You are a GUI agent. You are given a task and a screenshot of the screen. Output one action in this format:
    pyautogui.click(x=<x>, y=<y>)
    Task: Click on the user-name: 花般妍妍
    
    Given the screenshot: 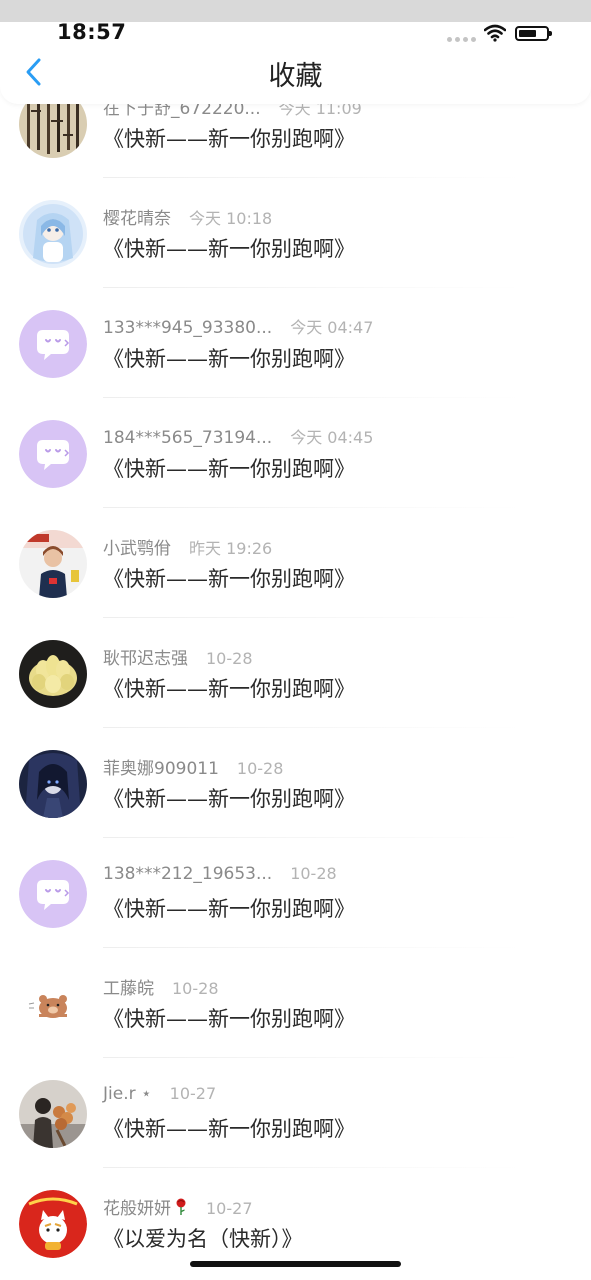 What is the action you would take?
    pyautogui.click(x=137, y=1206)
    